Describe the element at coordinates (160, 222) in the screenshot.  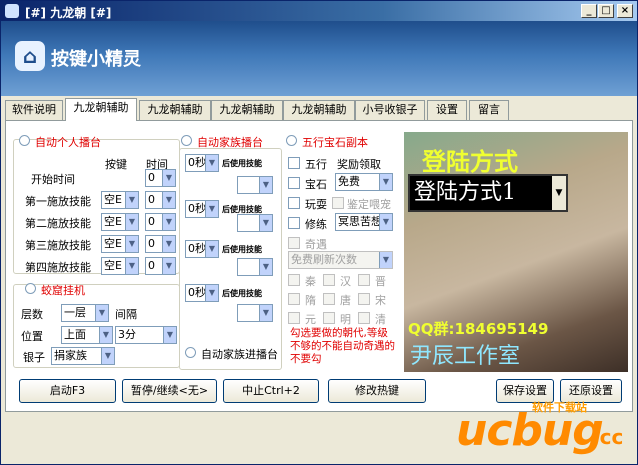
I see `skill-2-time: 0 ▼` at that location.